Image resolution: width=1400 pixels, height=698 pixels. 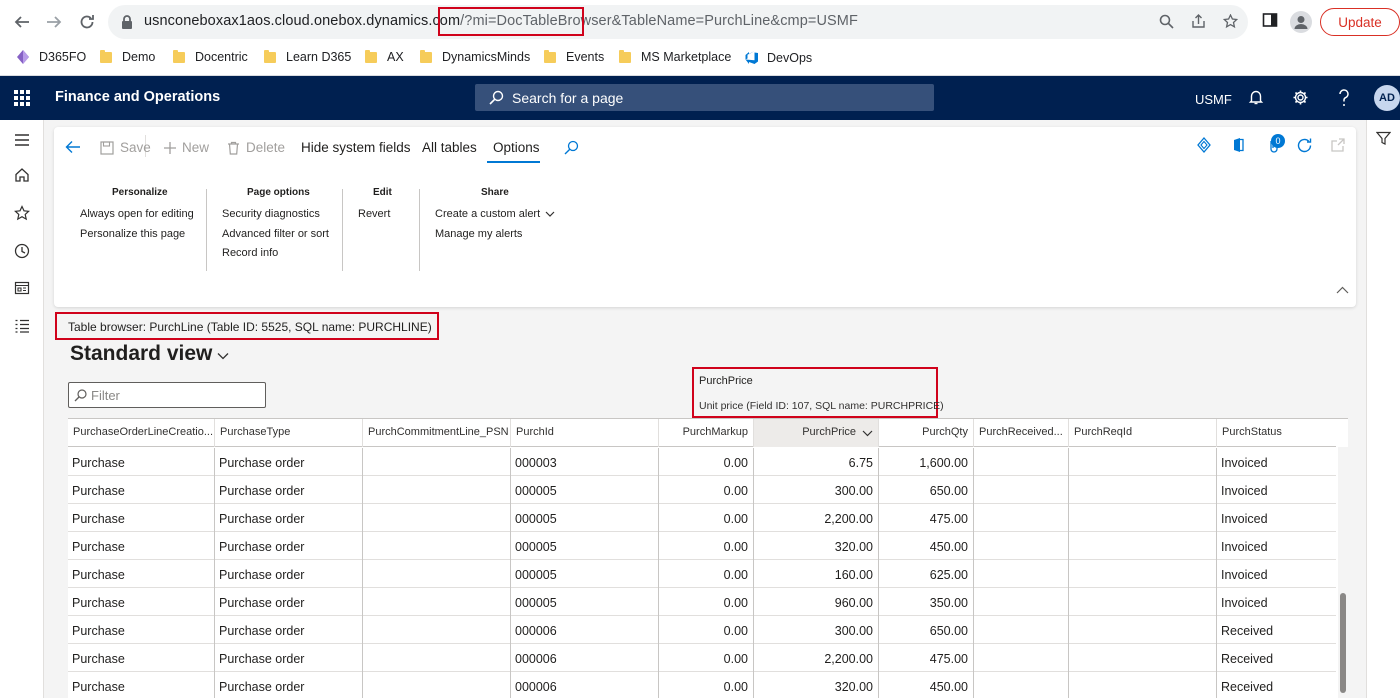 I want to click on bookmark-dynamicsminds: DynamicsMinds, so click(x=475, y=56).